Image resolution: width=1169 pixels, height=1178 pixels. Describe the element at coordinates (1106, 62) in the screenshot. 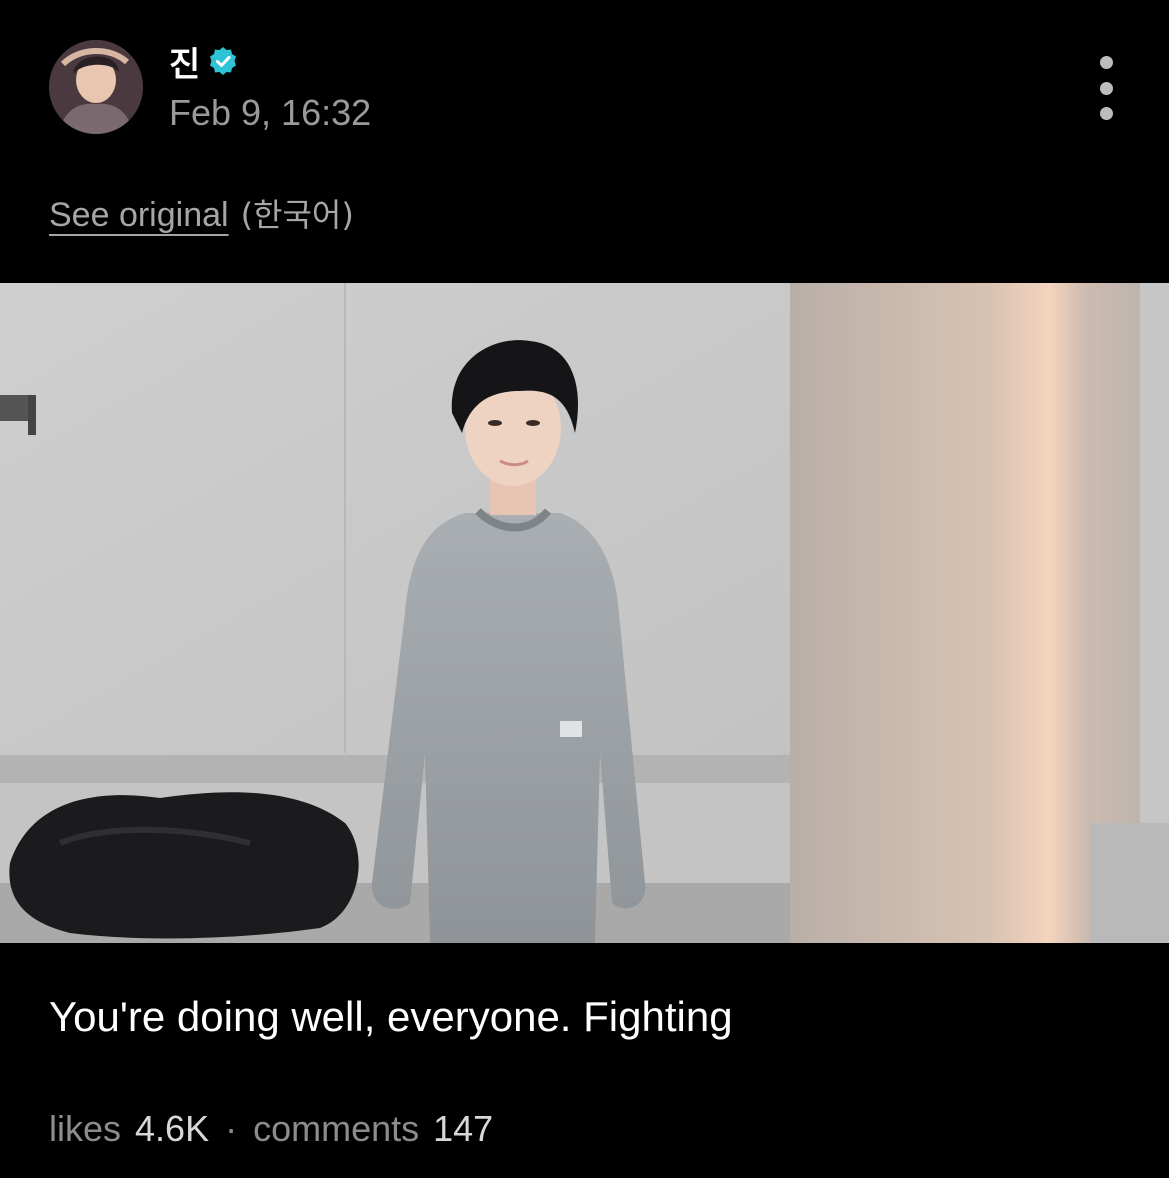

I see `more-vertical-icon` at that location.